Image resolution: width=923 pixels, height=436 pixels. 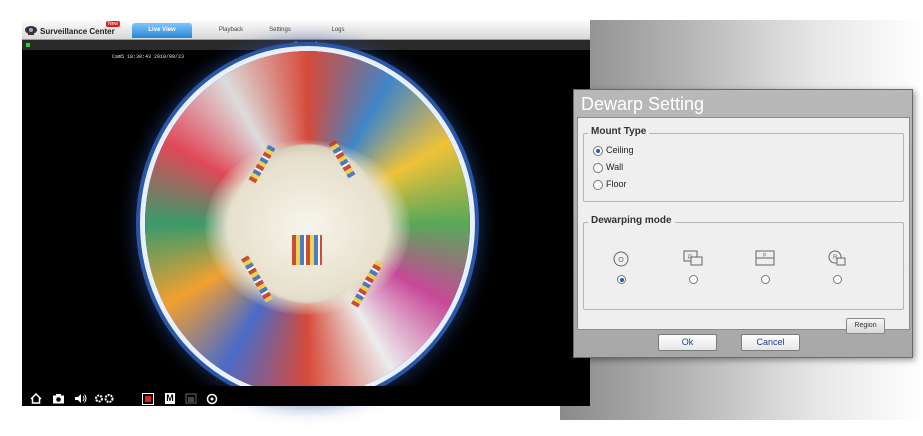 What do you see at coordinates (631, 220) in the screenshot?
I see `dewarping-mode-legend: Dewarping mode` at bounding box center [631, 220].